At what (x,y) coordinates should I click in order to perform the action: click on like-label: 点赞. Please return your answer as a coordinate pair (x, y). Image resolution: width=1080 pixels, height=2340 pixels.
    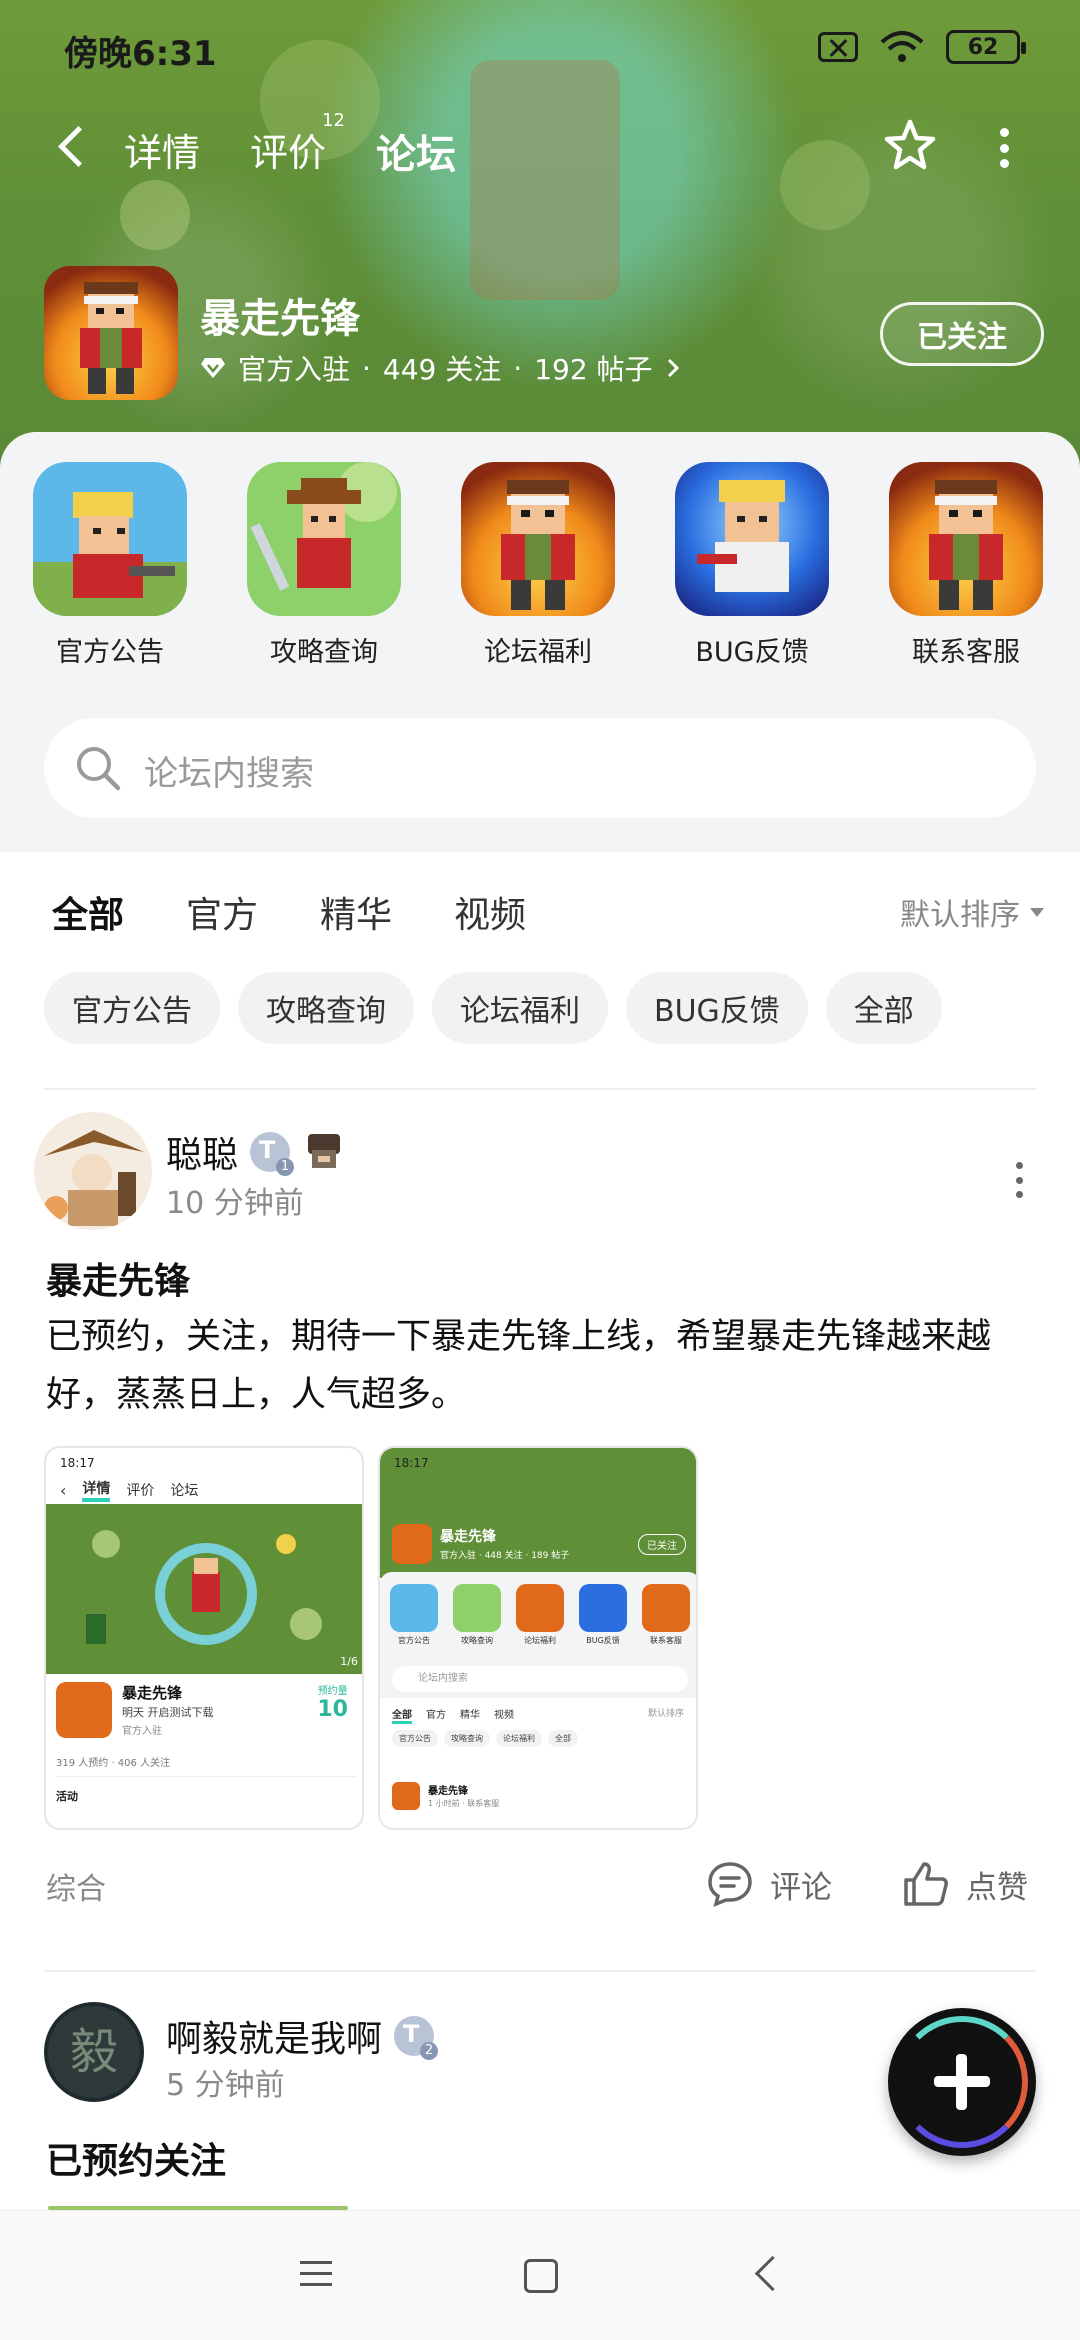
    Looking at the image, I should click on (997, 1887).